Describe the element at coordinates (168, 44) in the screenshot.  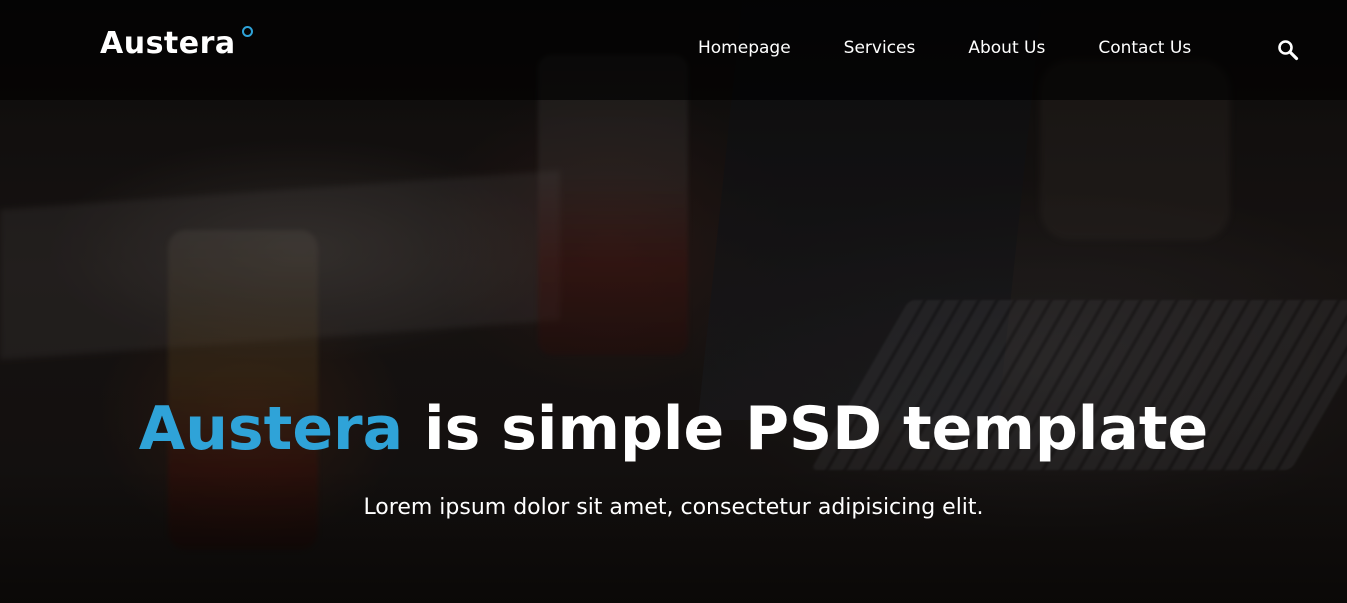
I see `brand-logo: Austera` at that location.